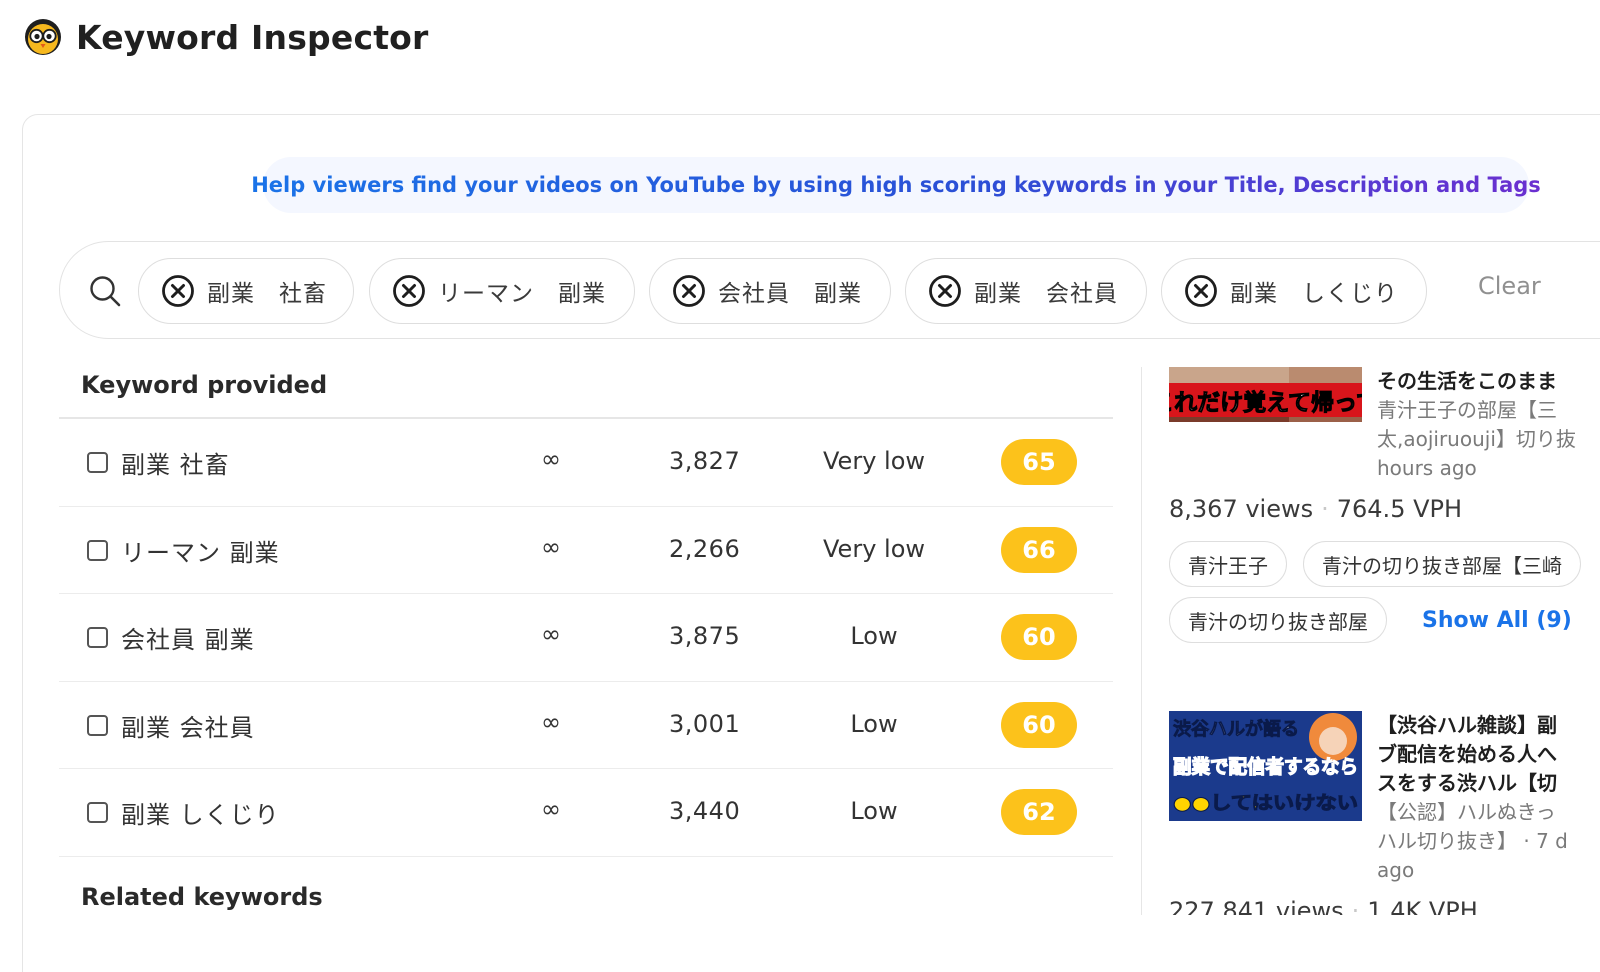 Image resolution: width=1600 pixels, height=972 pixels. What do you see at coordinates (1314, 294) in the screenshot?
I see `keyword-chip-label: 副業 しくじり` at bounding box center [1314, 294].